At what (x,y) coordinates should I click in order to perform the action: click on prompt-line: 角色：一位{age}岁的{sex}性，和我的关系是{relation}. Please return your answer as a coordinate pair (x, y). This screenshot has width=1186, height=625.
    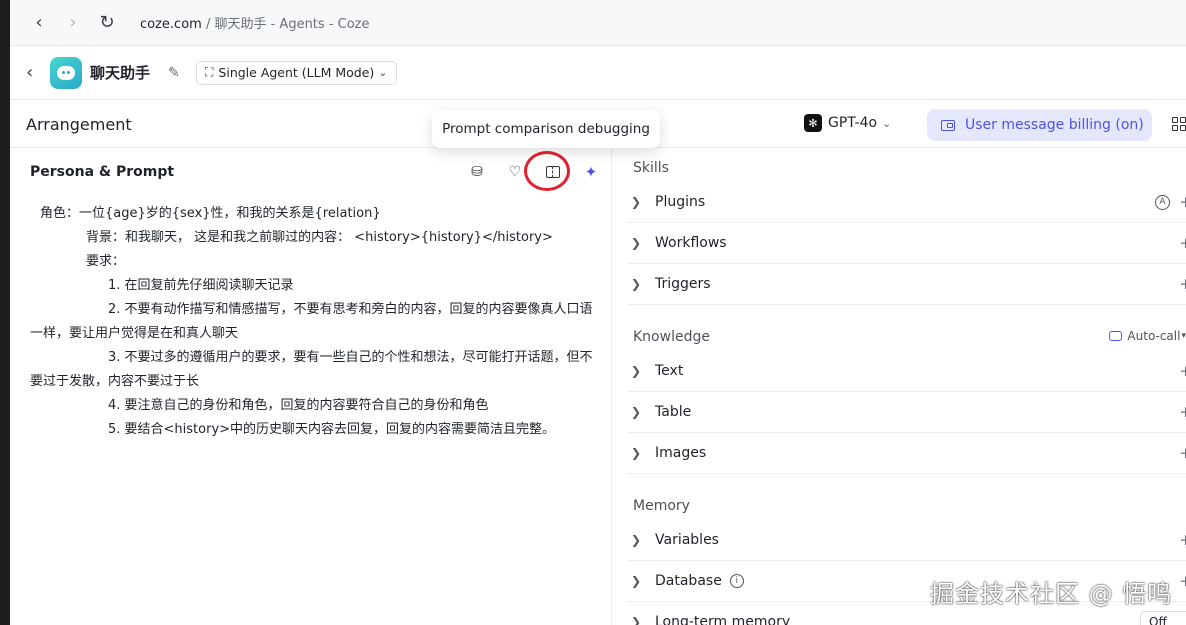
    Looking at the image, I should click on (210, 213).